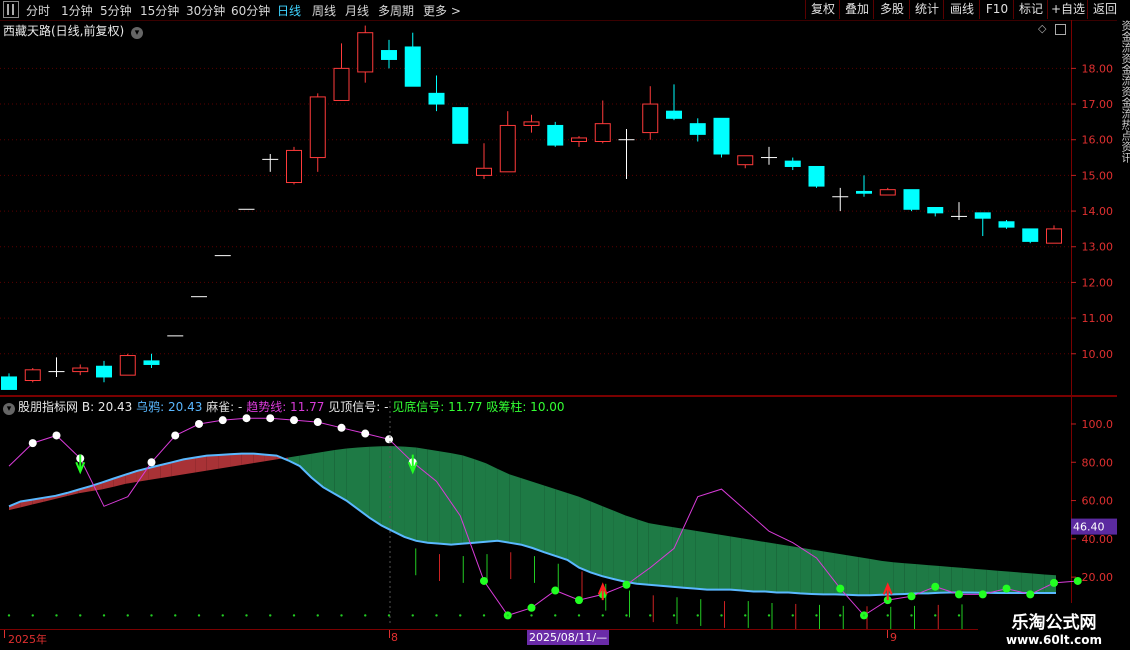 The height and width of the screenshot is (650, 1130). I want to click on add-watchlist-button: +自选, so click(1067, 9).